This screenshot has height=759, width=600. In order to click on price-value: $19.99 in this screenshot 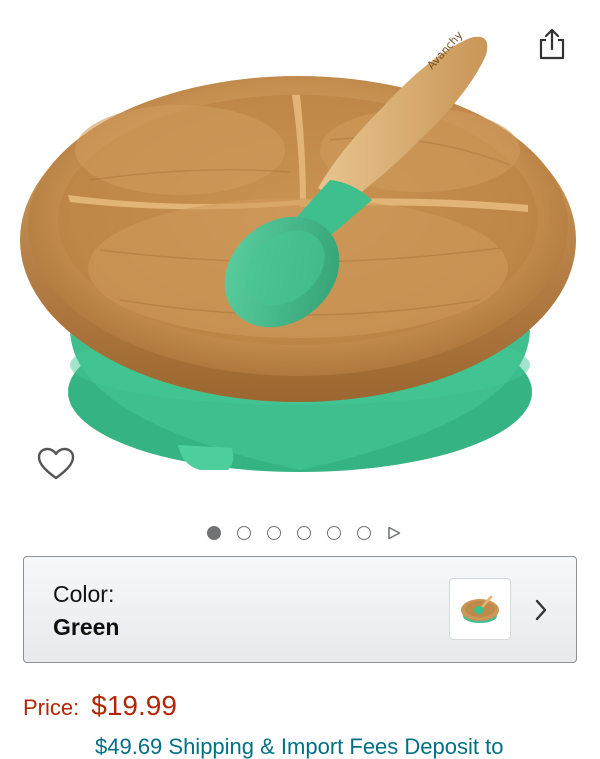, I will do `click(134, 705)`.